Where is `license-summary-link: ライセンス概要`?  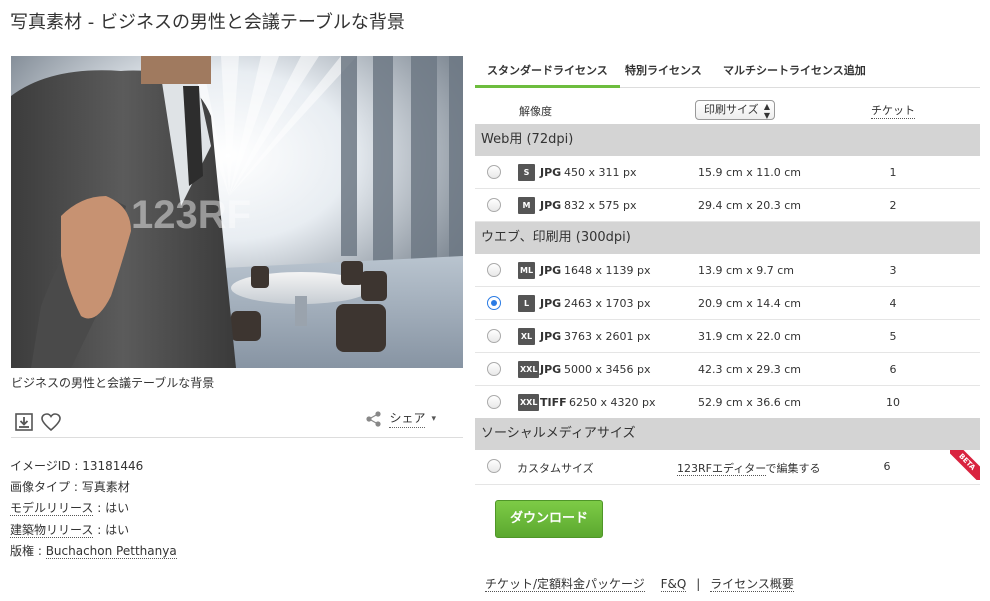
license-summary-link: ライセンス概要 is located at coordinates (752, 584).